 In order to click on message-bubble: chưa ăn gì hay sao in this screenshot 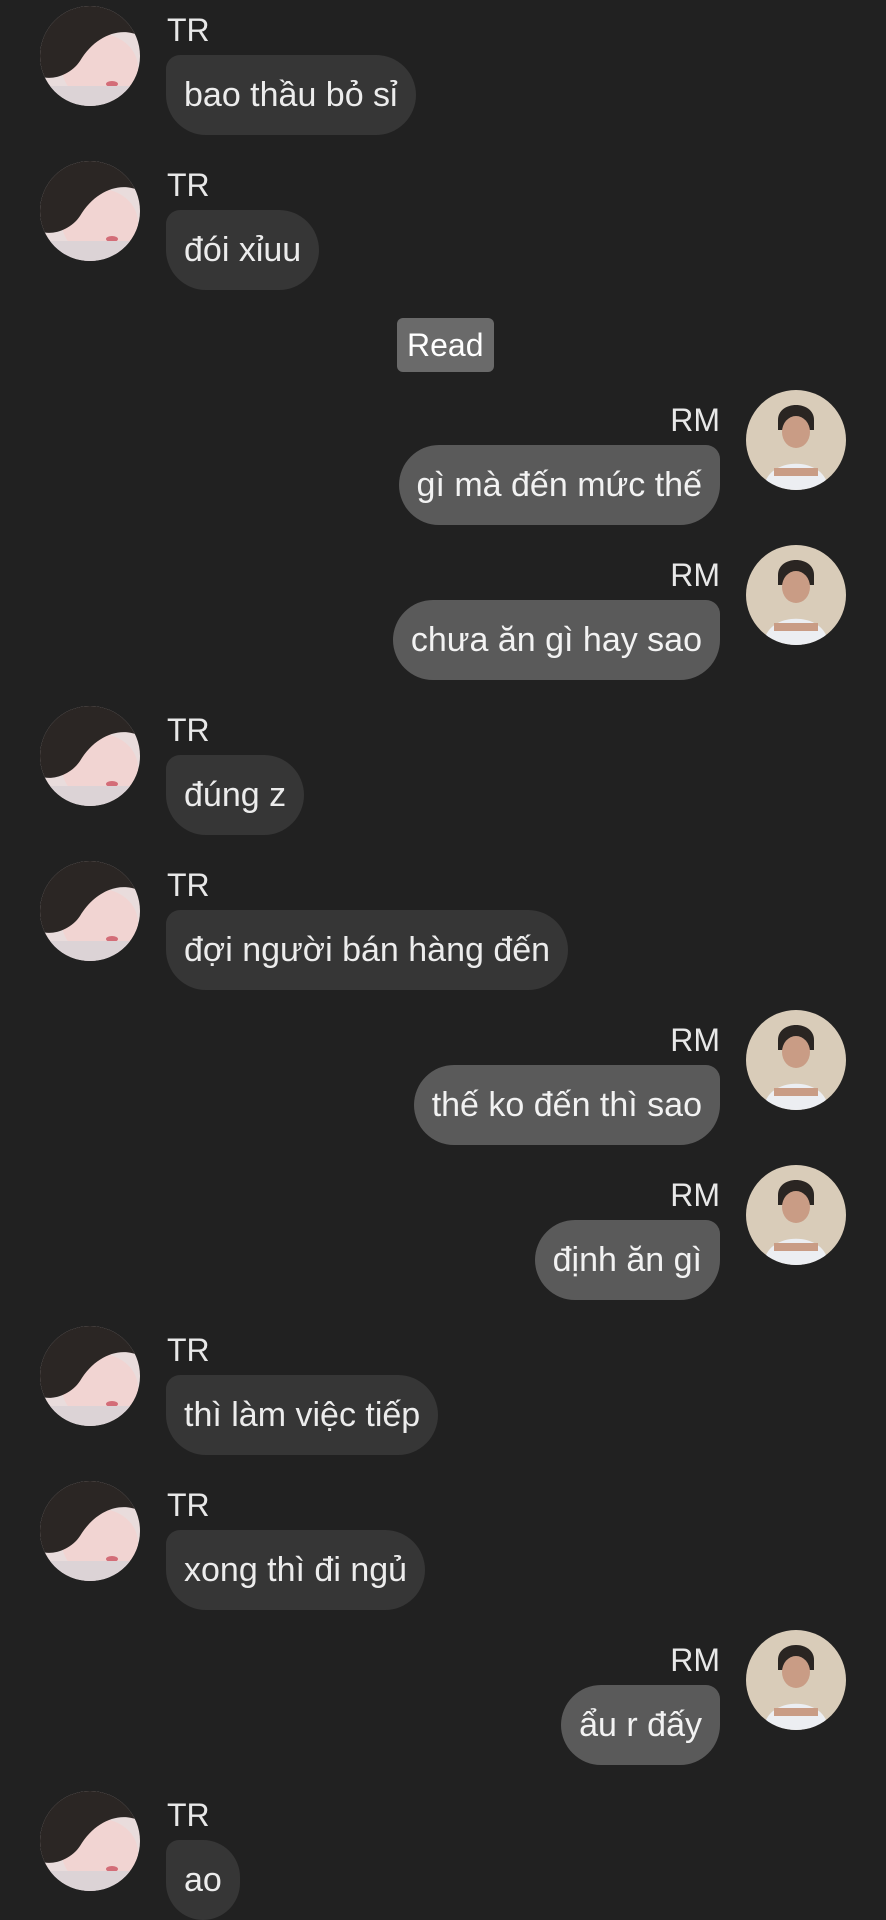, I will do `click(556, 640)`.